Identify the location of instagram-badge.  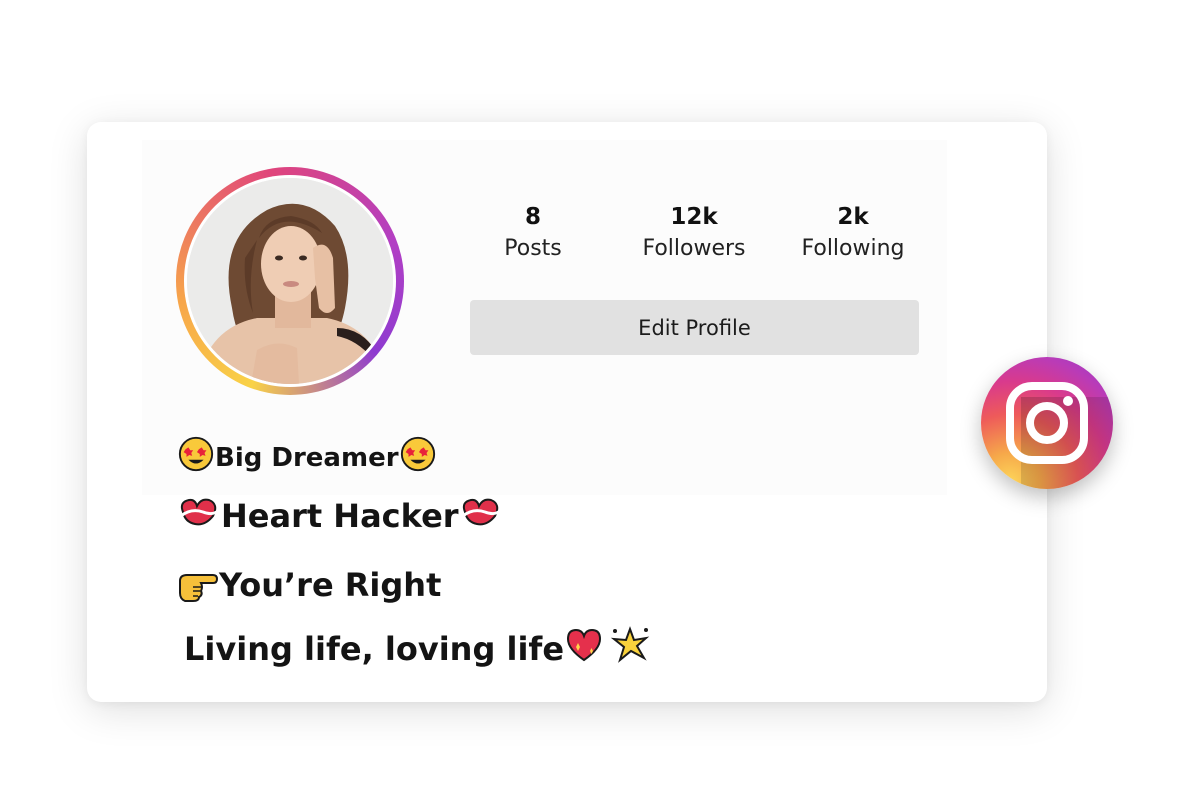
(1047, 423).